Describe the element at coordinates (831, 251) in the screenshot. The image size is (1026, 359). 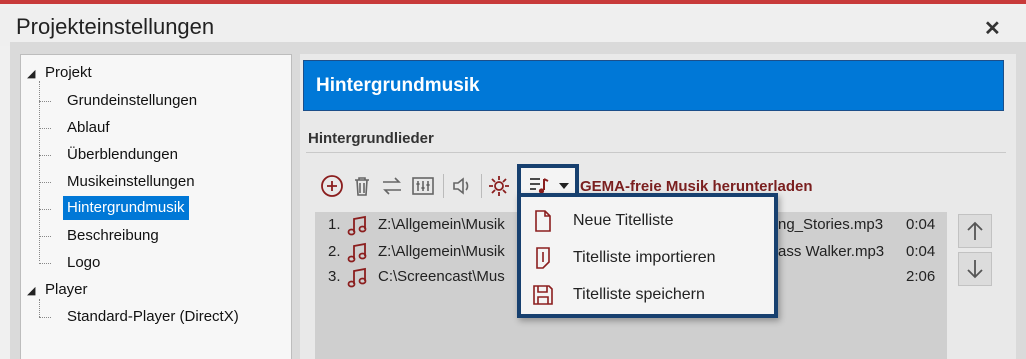
I see `track-filename: ass Walker.mp3` at that location.